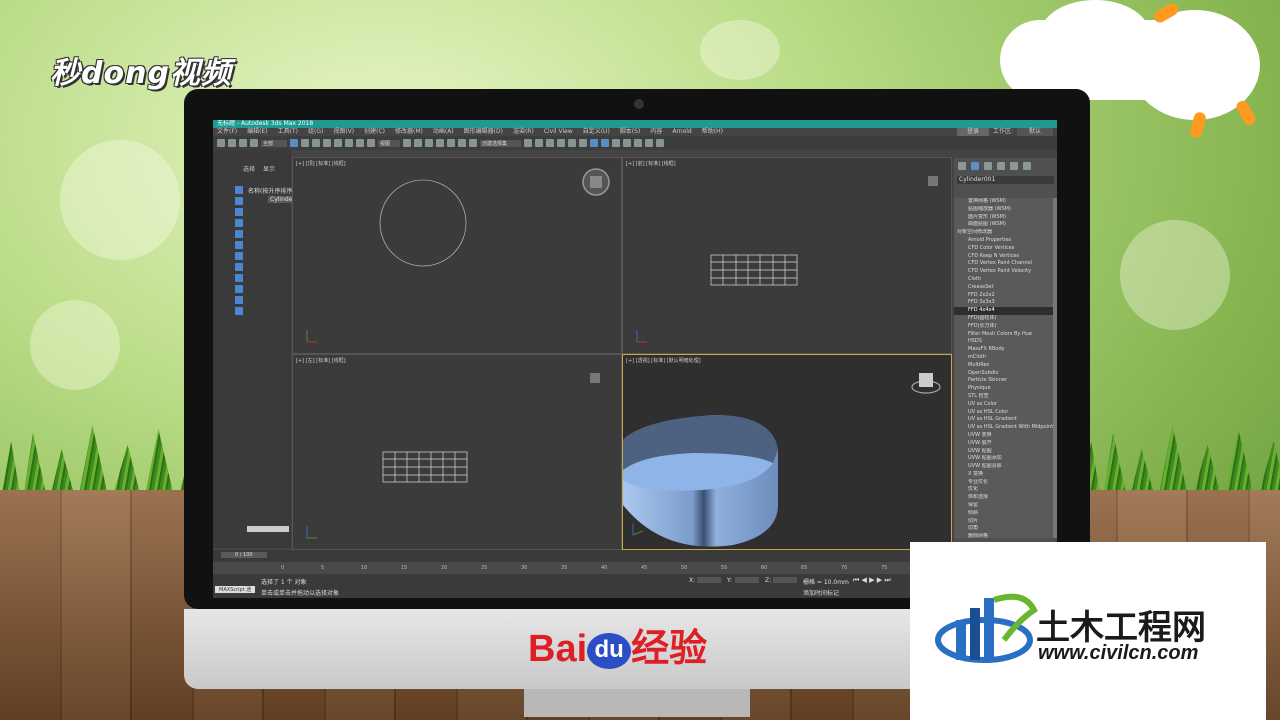 This screenshot has width=1280, height=720. Describe the element at coordinates (596, 182) in the screenshot. I see `viewcube-face` at that location.